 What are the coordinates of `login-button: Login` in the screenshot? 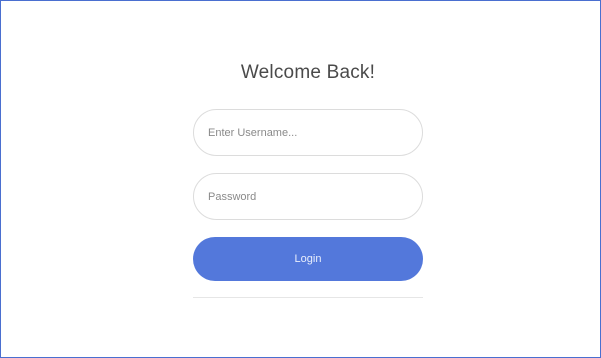 It's located at (308, 259).